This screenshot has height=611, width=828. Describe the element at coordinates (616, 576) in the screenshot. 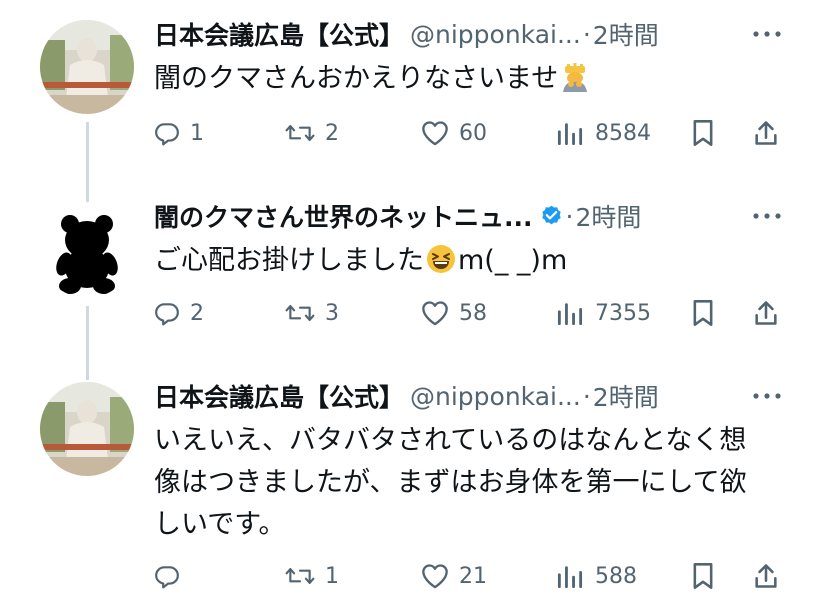

I see `views-count: 588` at that location.